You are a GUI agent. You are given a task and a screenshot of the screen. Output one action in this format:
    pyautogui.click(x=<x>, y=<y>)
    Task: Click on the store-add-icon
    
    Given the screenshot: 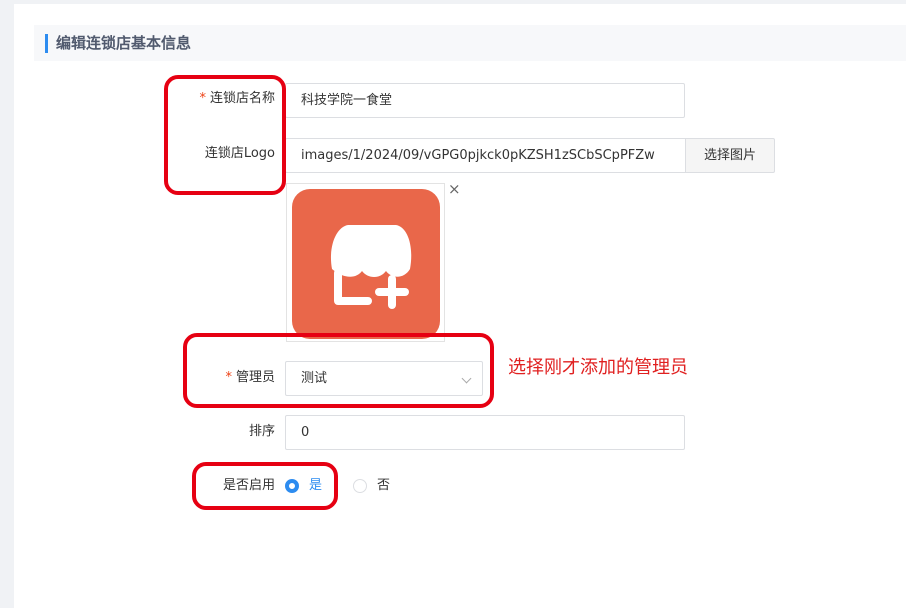 What is the action you would take?
    pyautogui.click(x=371, y=267)
    